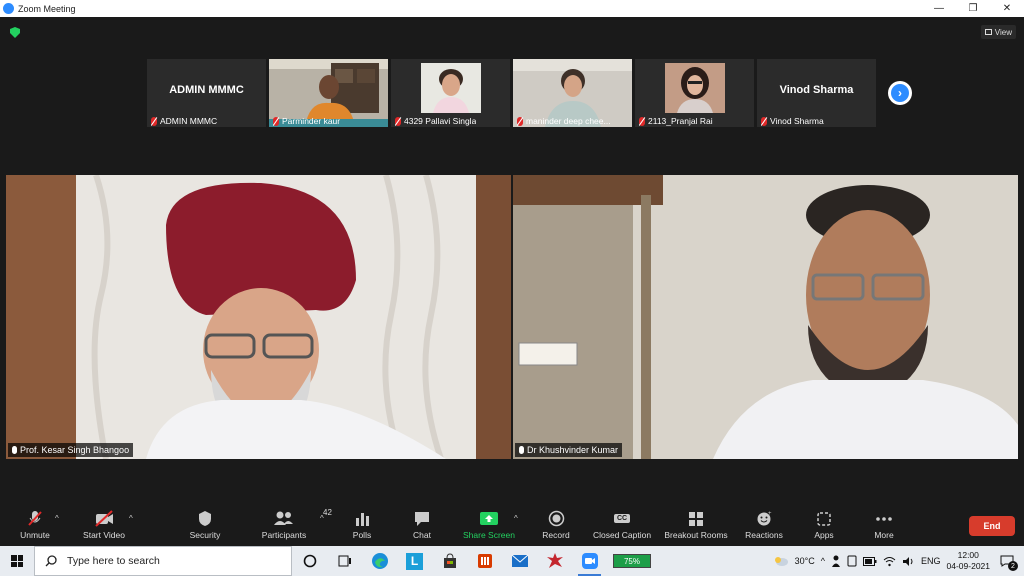  I want to click on participant-label: 4329 Pallavi Singla, so click(440, 121).